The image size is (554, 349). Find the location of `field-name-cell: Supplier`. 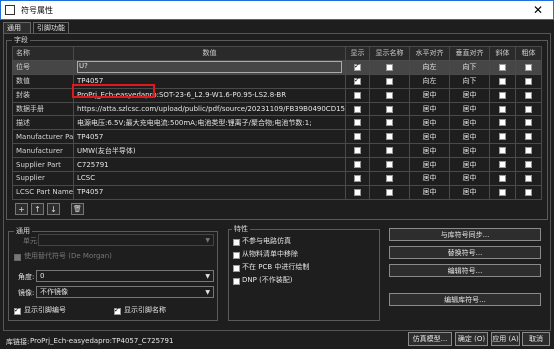

field-name-cell: Supplier is located at coordinates (43, 178).